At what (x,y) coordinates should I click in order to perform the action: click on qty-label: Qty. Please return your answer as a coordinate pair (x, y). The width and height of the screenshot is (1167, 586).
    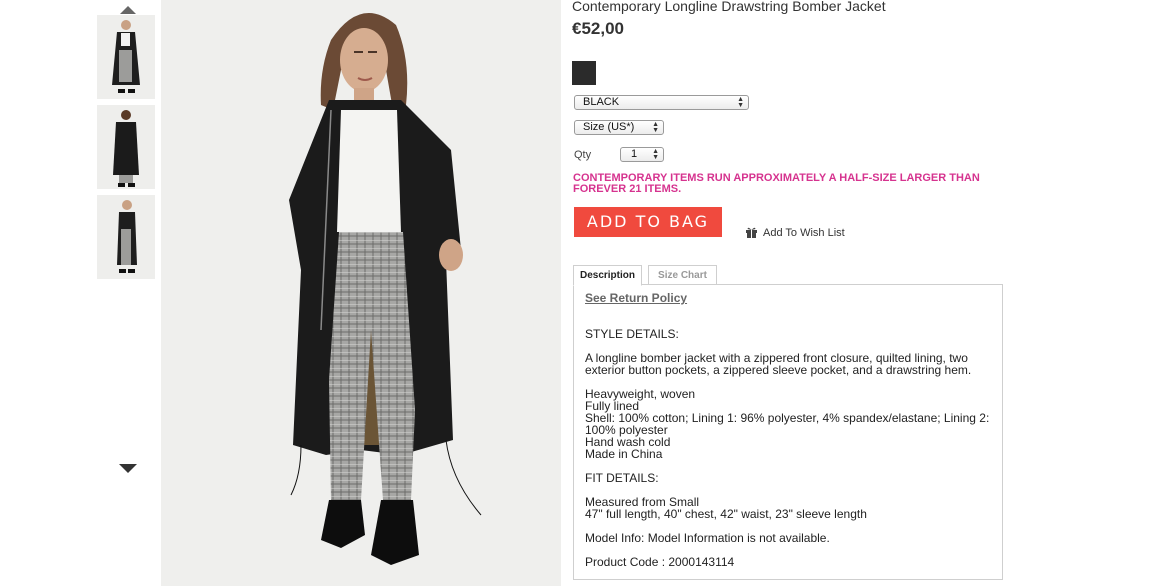
    Looking at the image, I should click on (583, 155).